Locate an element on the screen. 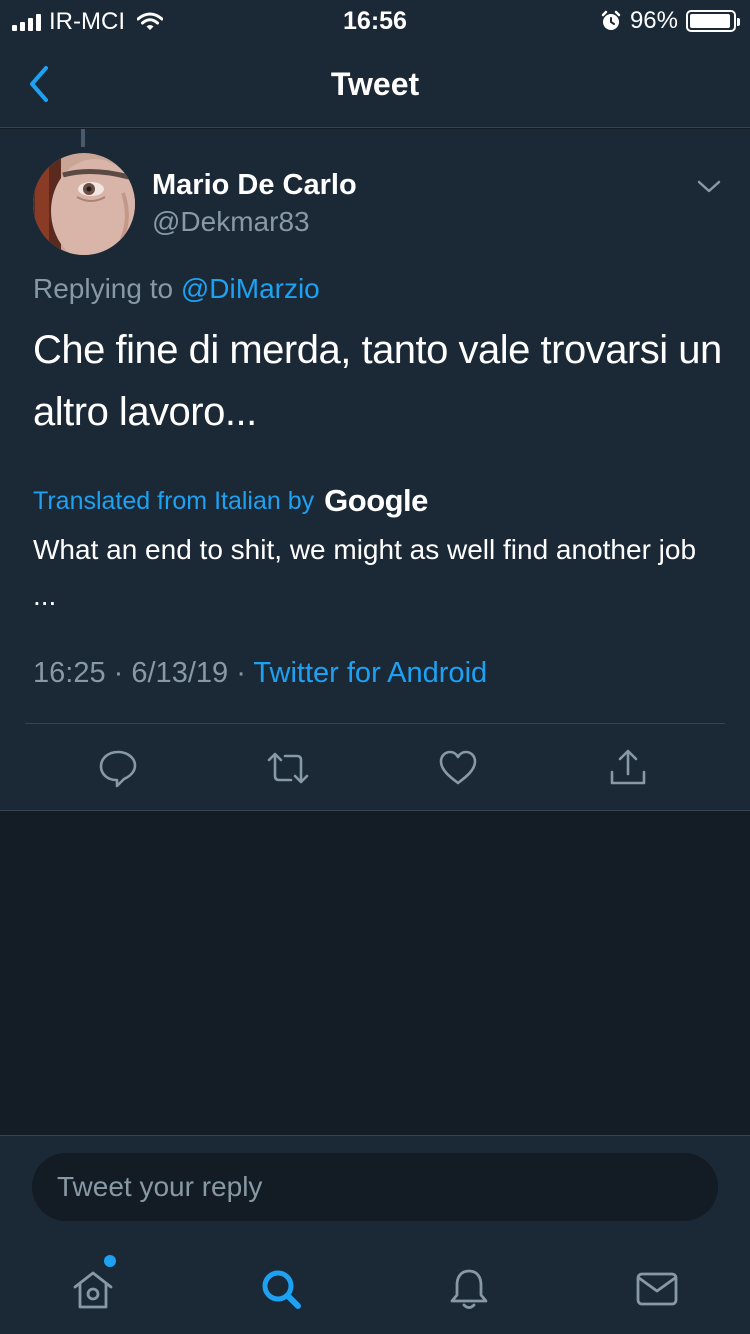 This screenshot has height=1334, width=750. retweet-button is located at coordinates (288, 768).